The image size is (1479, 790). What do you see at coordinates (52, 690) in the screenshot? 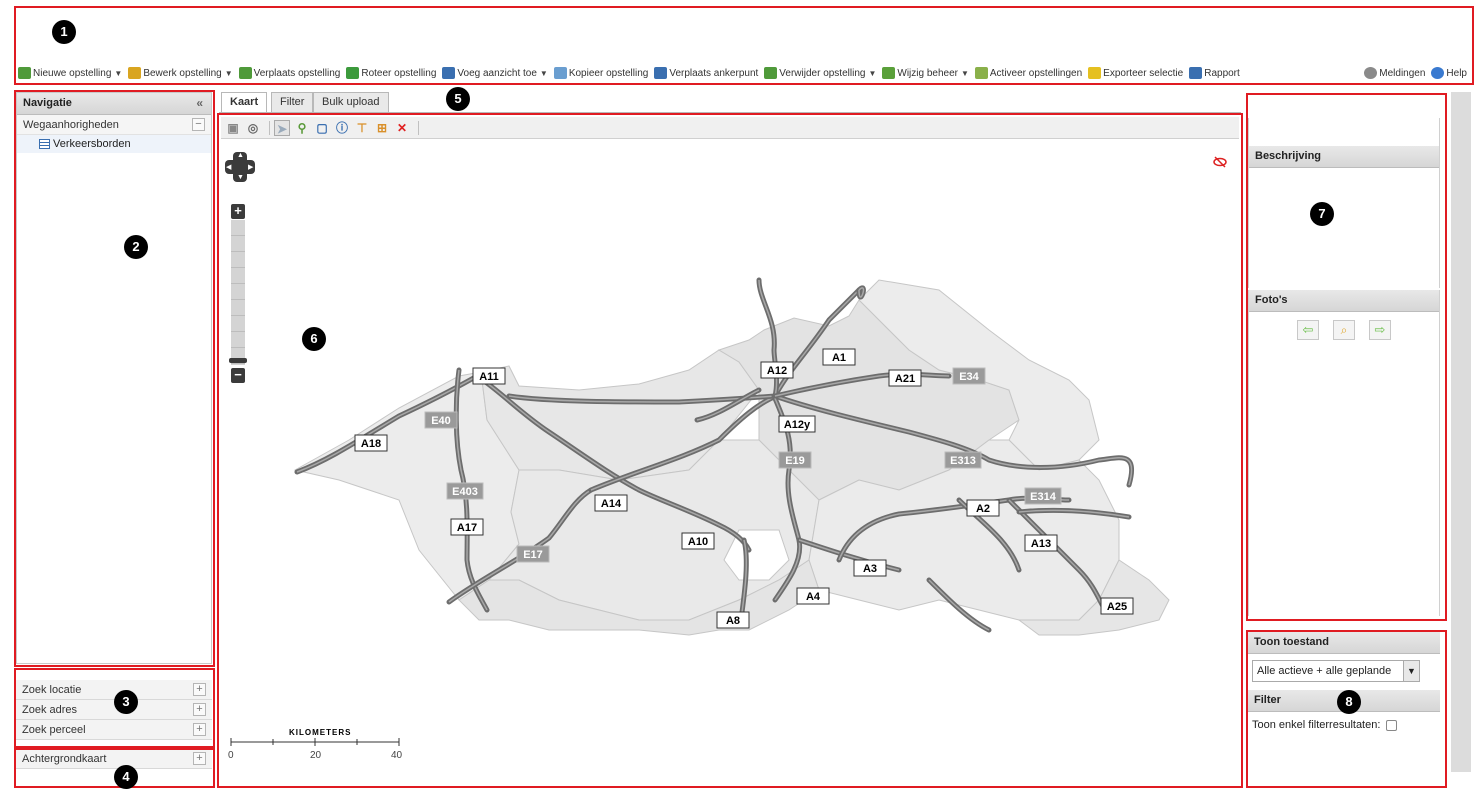
I see `search-location-label: Zoek locatie` at bounding box center [52, 690].